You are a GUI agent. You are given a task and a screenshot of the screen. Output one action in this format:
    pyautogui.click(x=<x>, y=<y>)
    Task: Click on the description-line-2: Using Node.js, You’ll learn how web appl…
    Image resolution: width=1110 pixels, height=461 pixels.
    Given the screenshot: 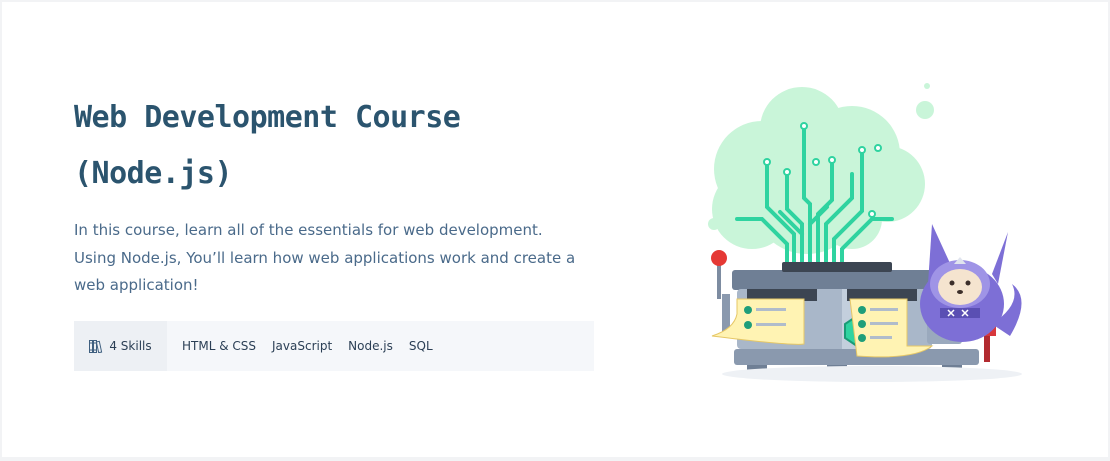 What is the action you would take?
    pyautogui.click(x=325, y=271)
    